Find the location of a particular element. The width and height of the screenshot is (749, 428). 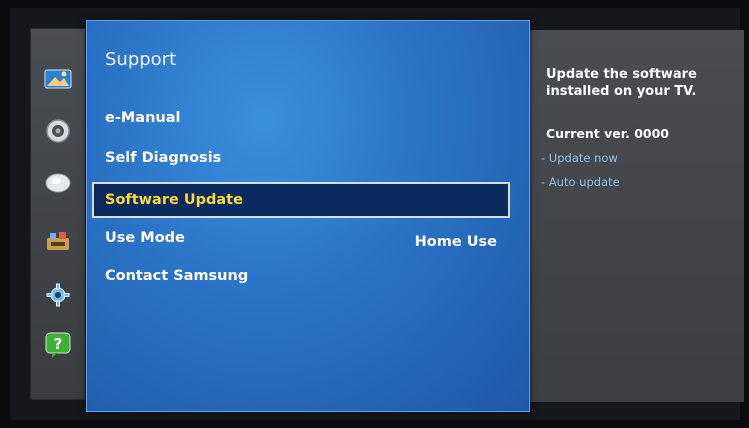

picture-icon is located at coordinates (58, 79).